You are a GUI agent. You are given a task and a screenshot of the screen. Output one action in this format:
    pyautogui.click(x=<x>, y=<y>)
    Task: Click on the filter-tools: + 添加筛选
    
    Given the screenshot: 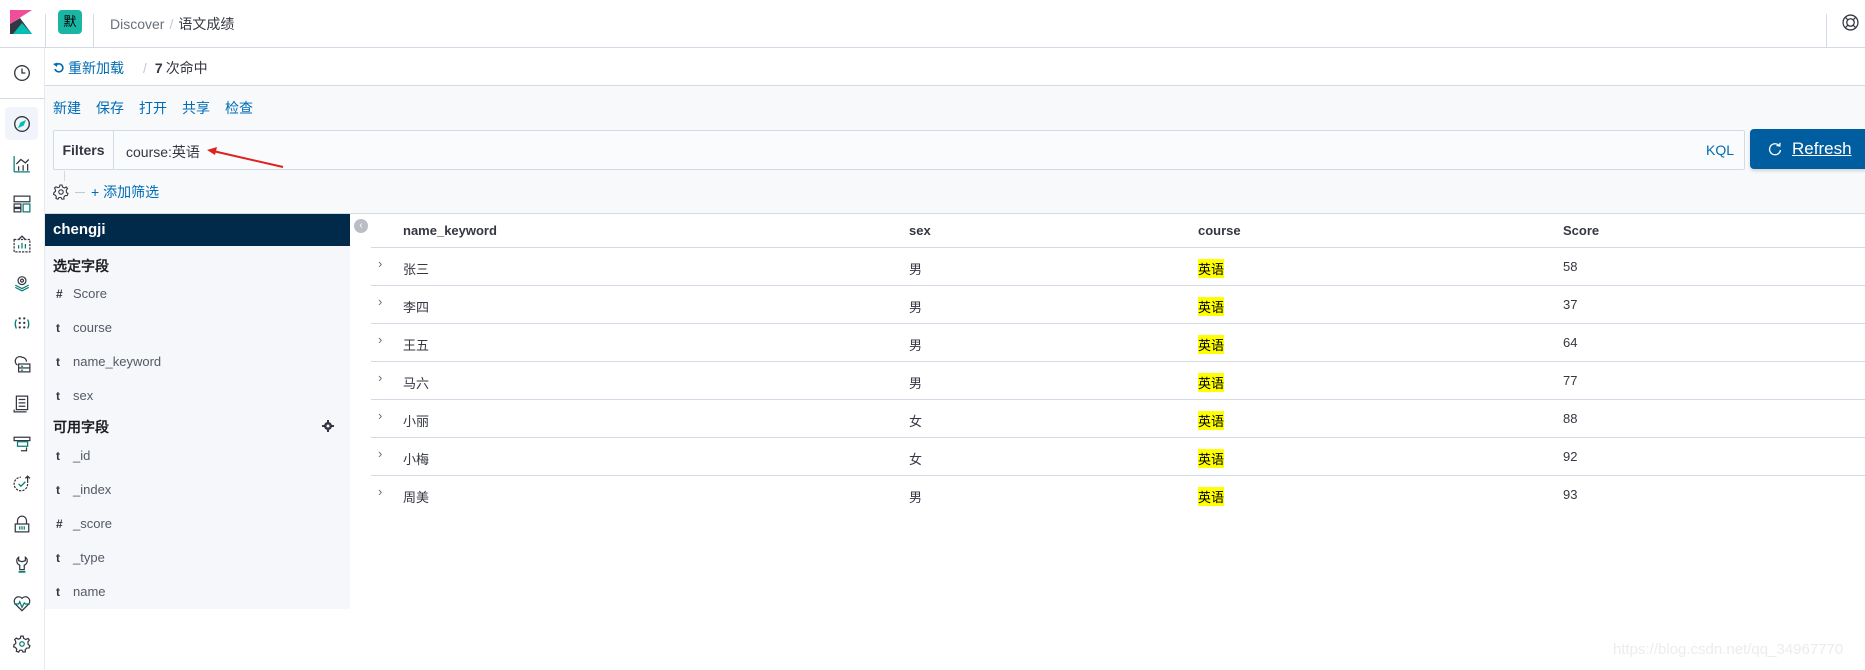 What is the action you would take?
    pyautogui.click(x=106, y=192)
    